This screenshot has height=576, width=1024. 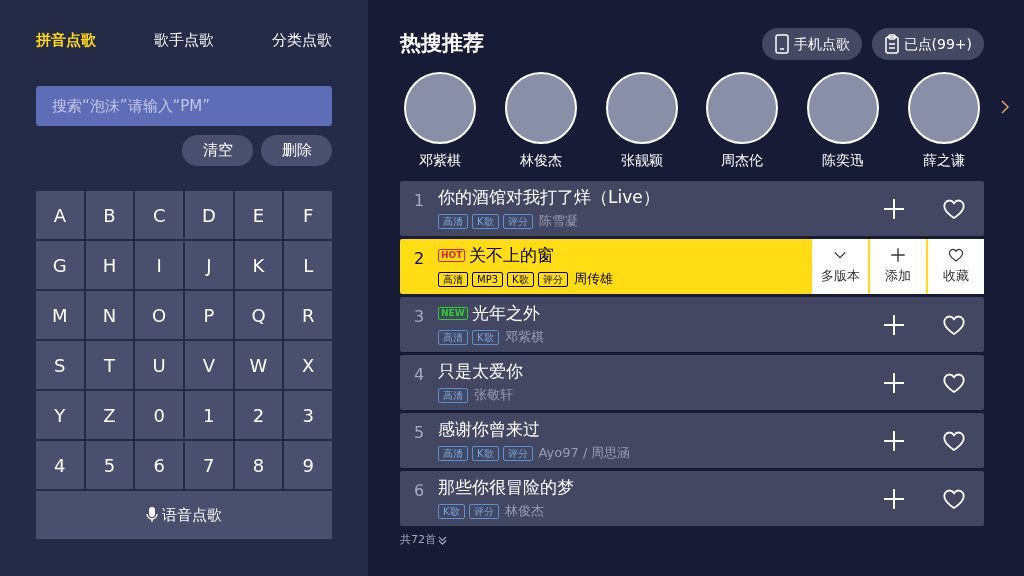 I want to click on song-row: 6 那些你很冒险的梦 K歌 评分 林俊杰, so click(x=692, y=498).